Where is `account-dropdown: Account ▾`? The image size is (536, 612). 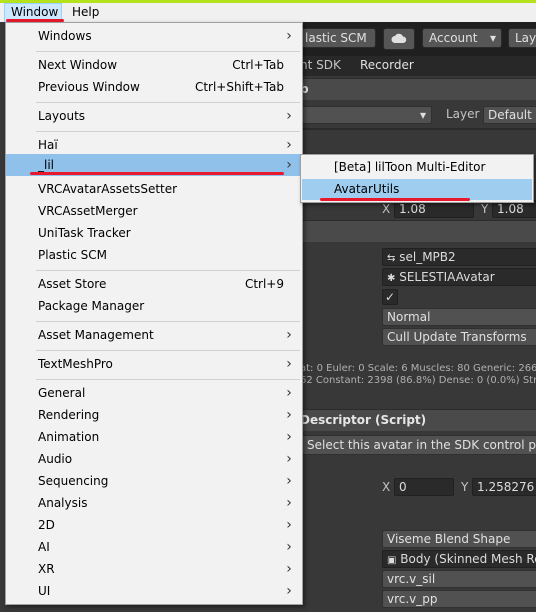 account-dropdown: Account ▾ is located at coordinates (462, 38).